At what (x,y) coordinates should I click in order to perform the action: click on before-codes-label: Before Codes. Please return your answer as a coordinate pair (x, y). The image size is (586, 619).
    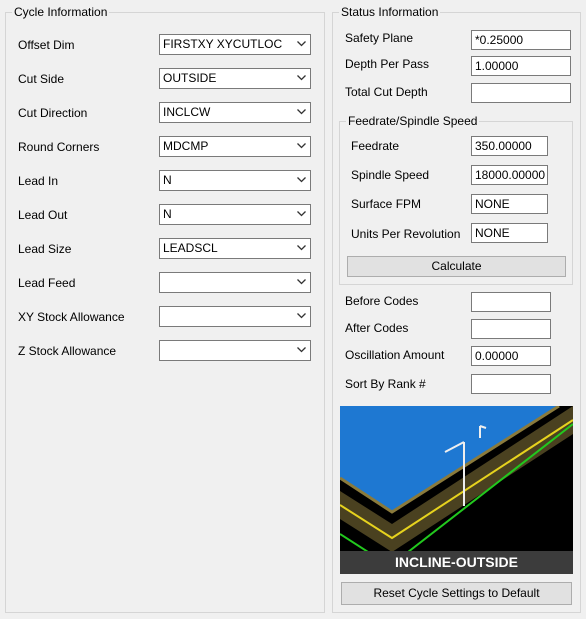
    Looking at the image, I should click on (382, 301).